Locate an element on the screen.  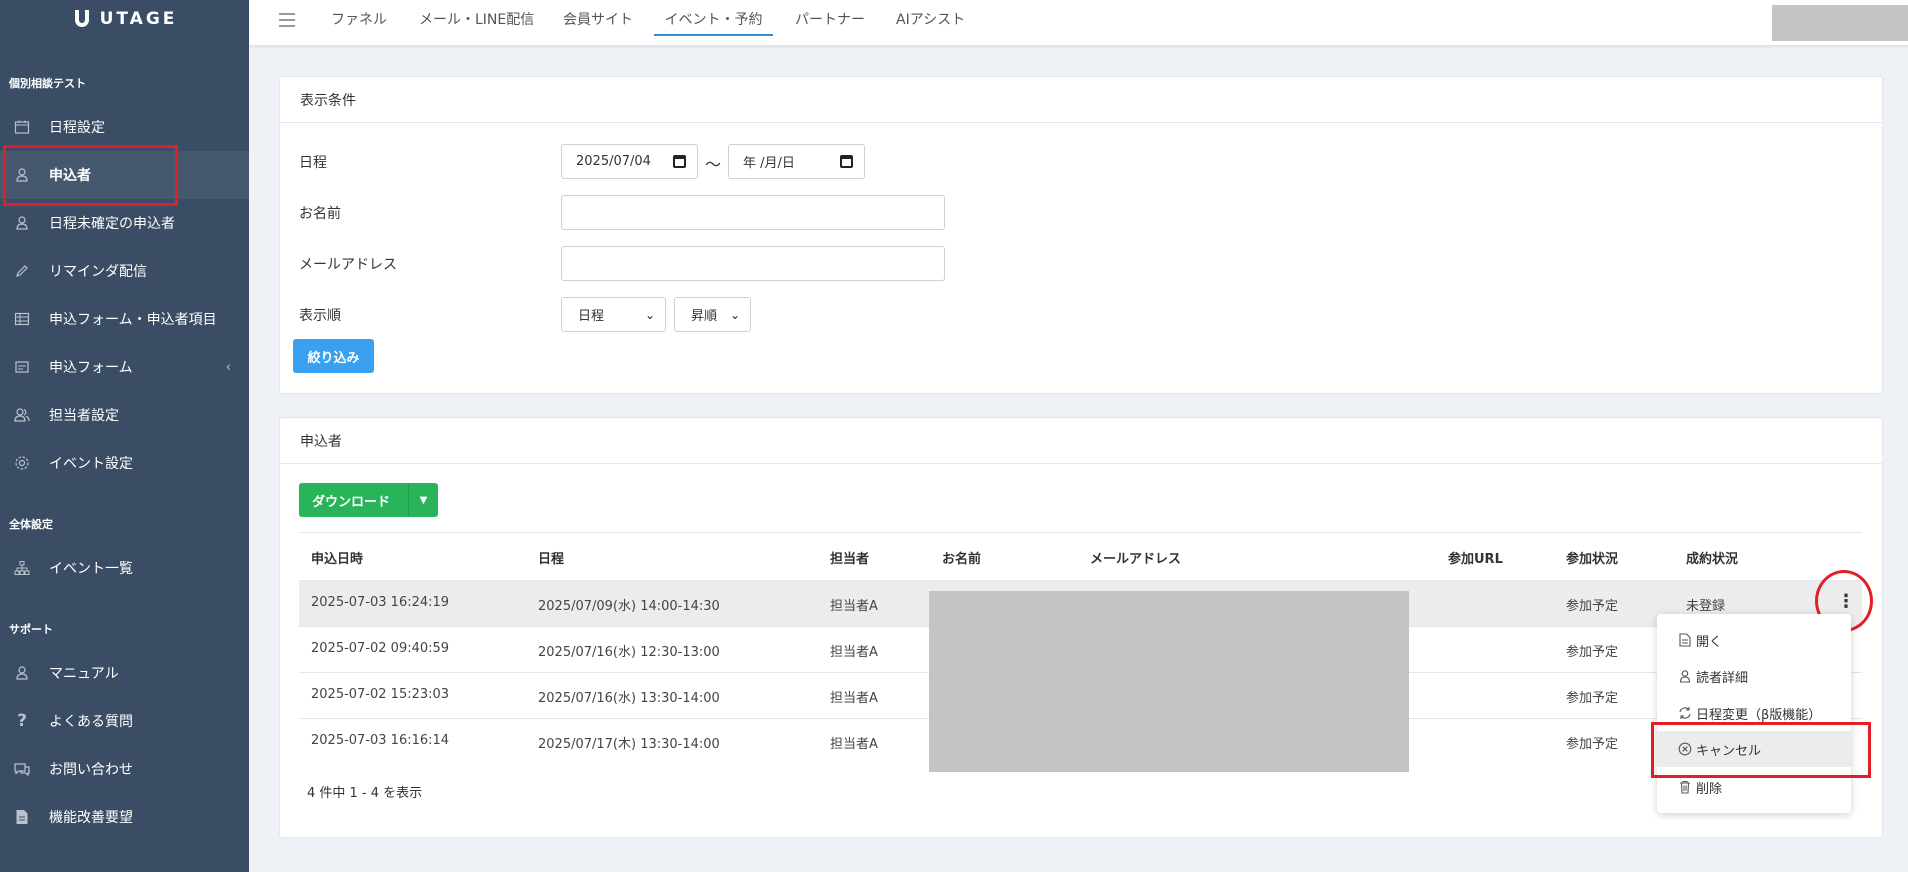
sidebar-item-event-settings: イベント設定 is located at coordinates (124, 463).